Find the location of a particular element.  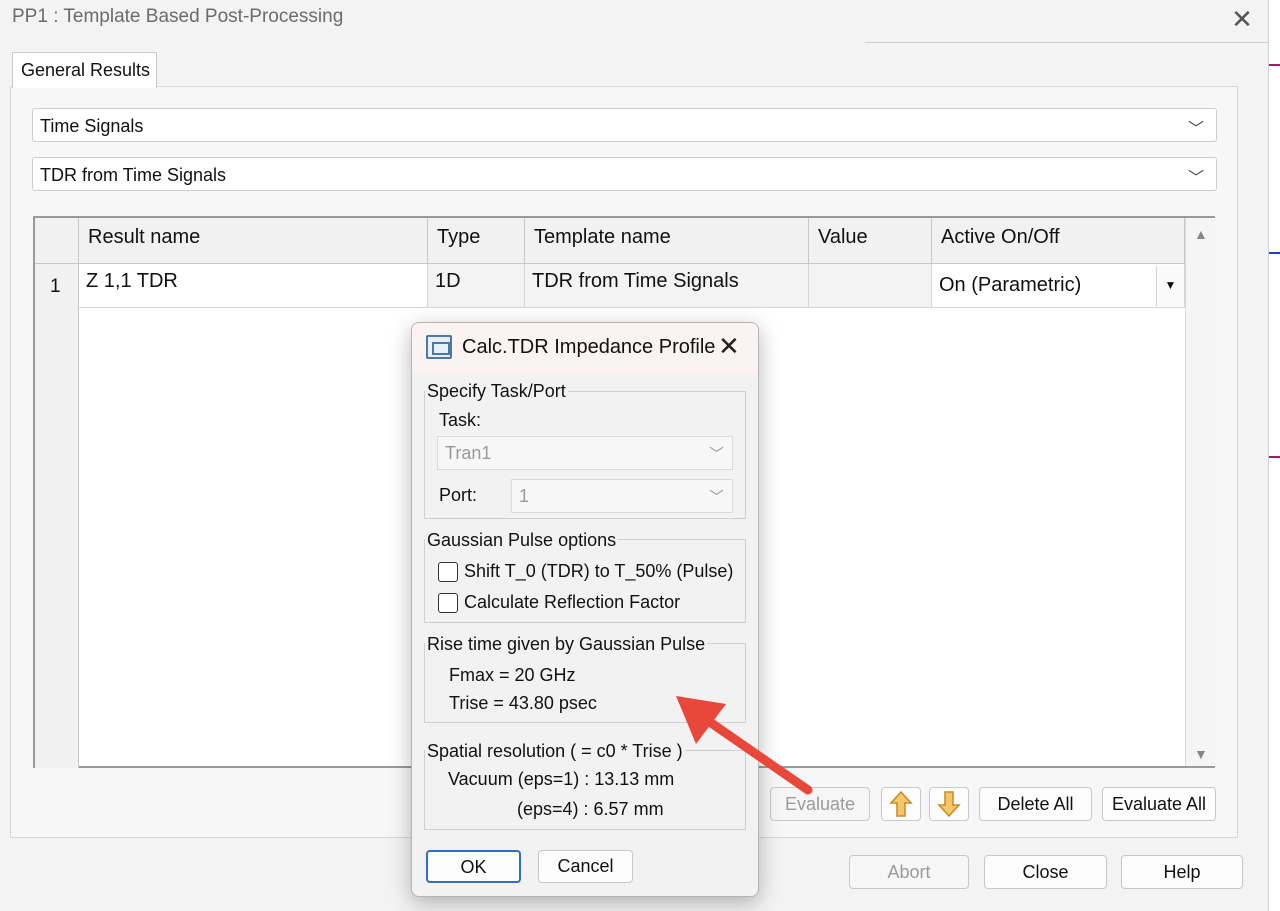

rise-time-group-title: Rise time given by Gaussian Pulse is located at coordinates (566, 644).